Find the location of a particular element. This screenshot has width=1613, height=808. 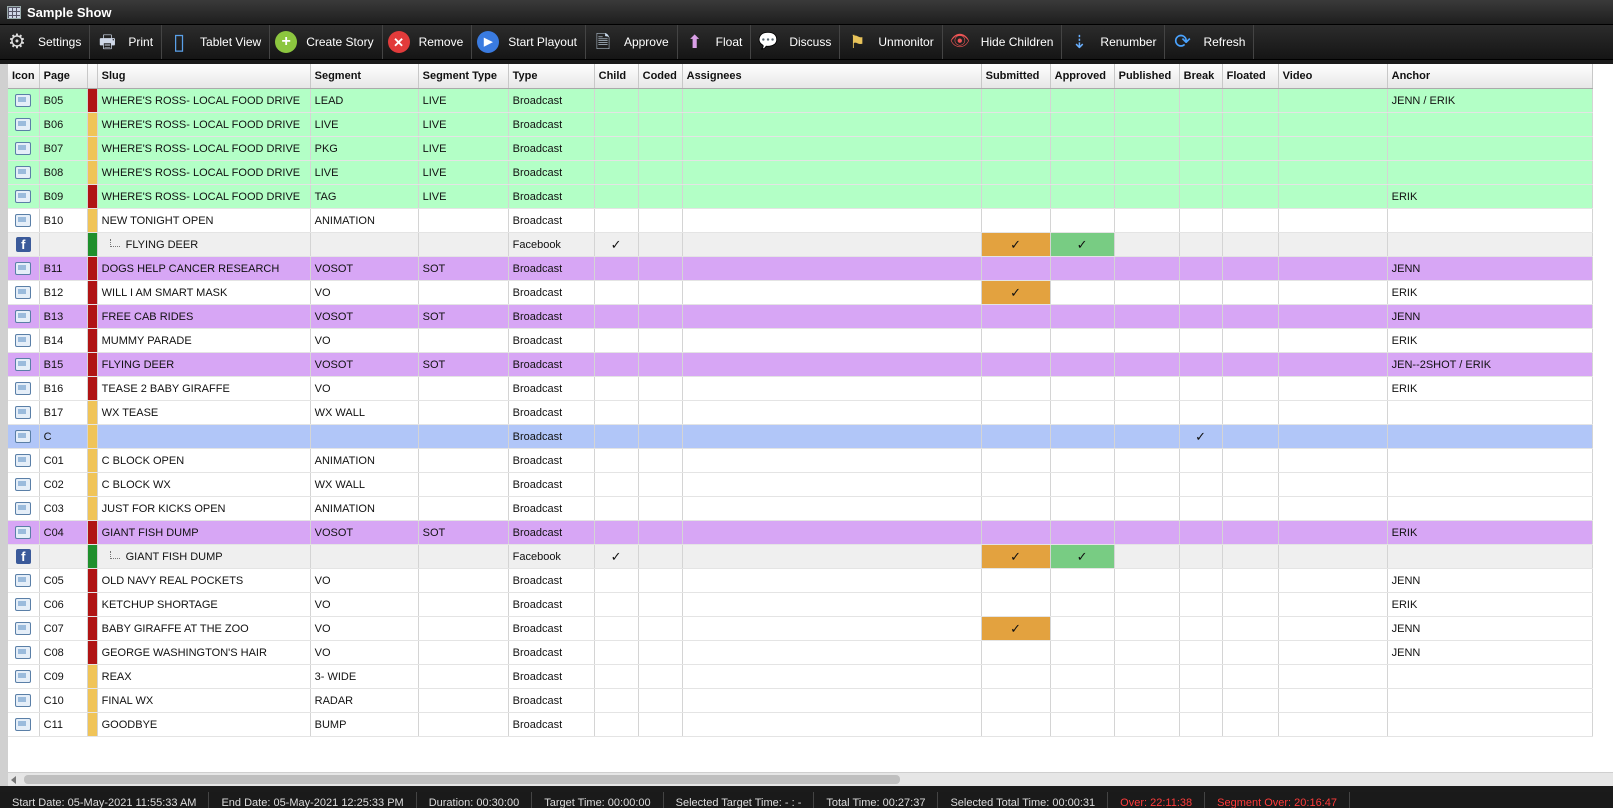

cell-page: C01 is located at coordinates (63, 460).